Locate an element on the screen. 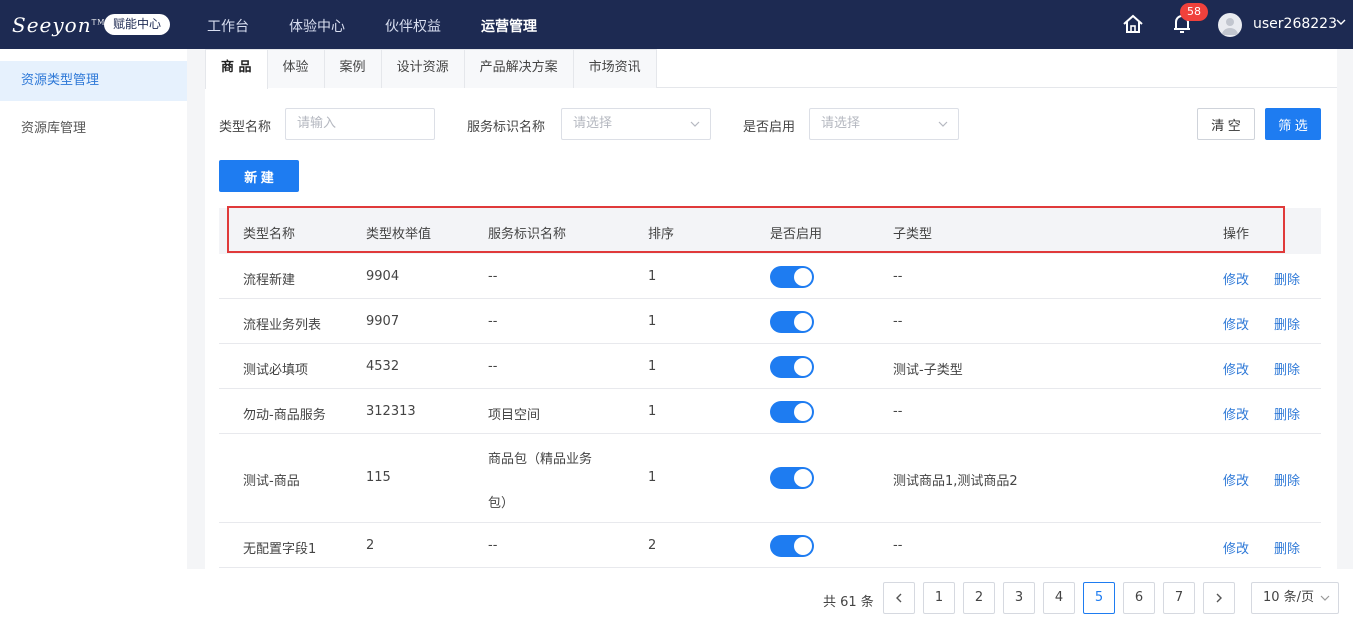  col-header-actions: 操作 is located at coordinates (1236, 234).